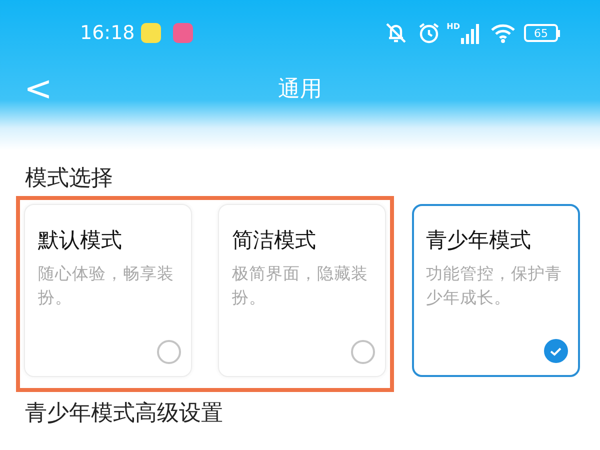  I want to click on mode-title: 简洁模式, so click(274, 240).